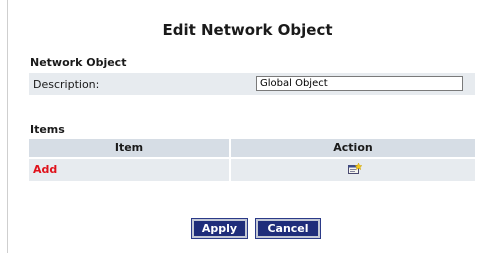 The width and height of the screenshot is (495, 253). What do you see at coordinates (353, 147) in the screenshot?
I see `column-header-action: Action` at bounding box center [353, 147].